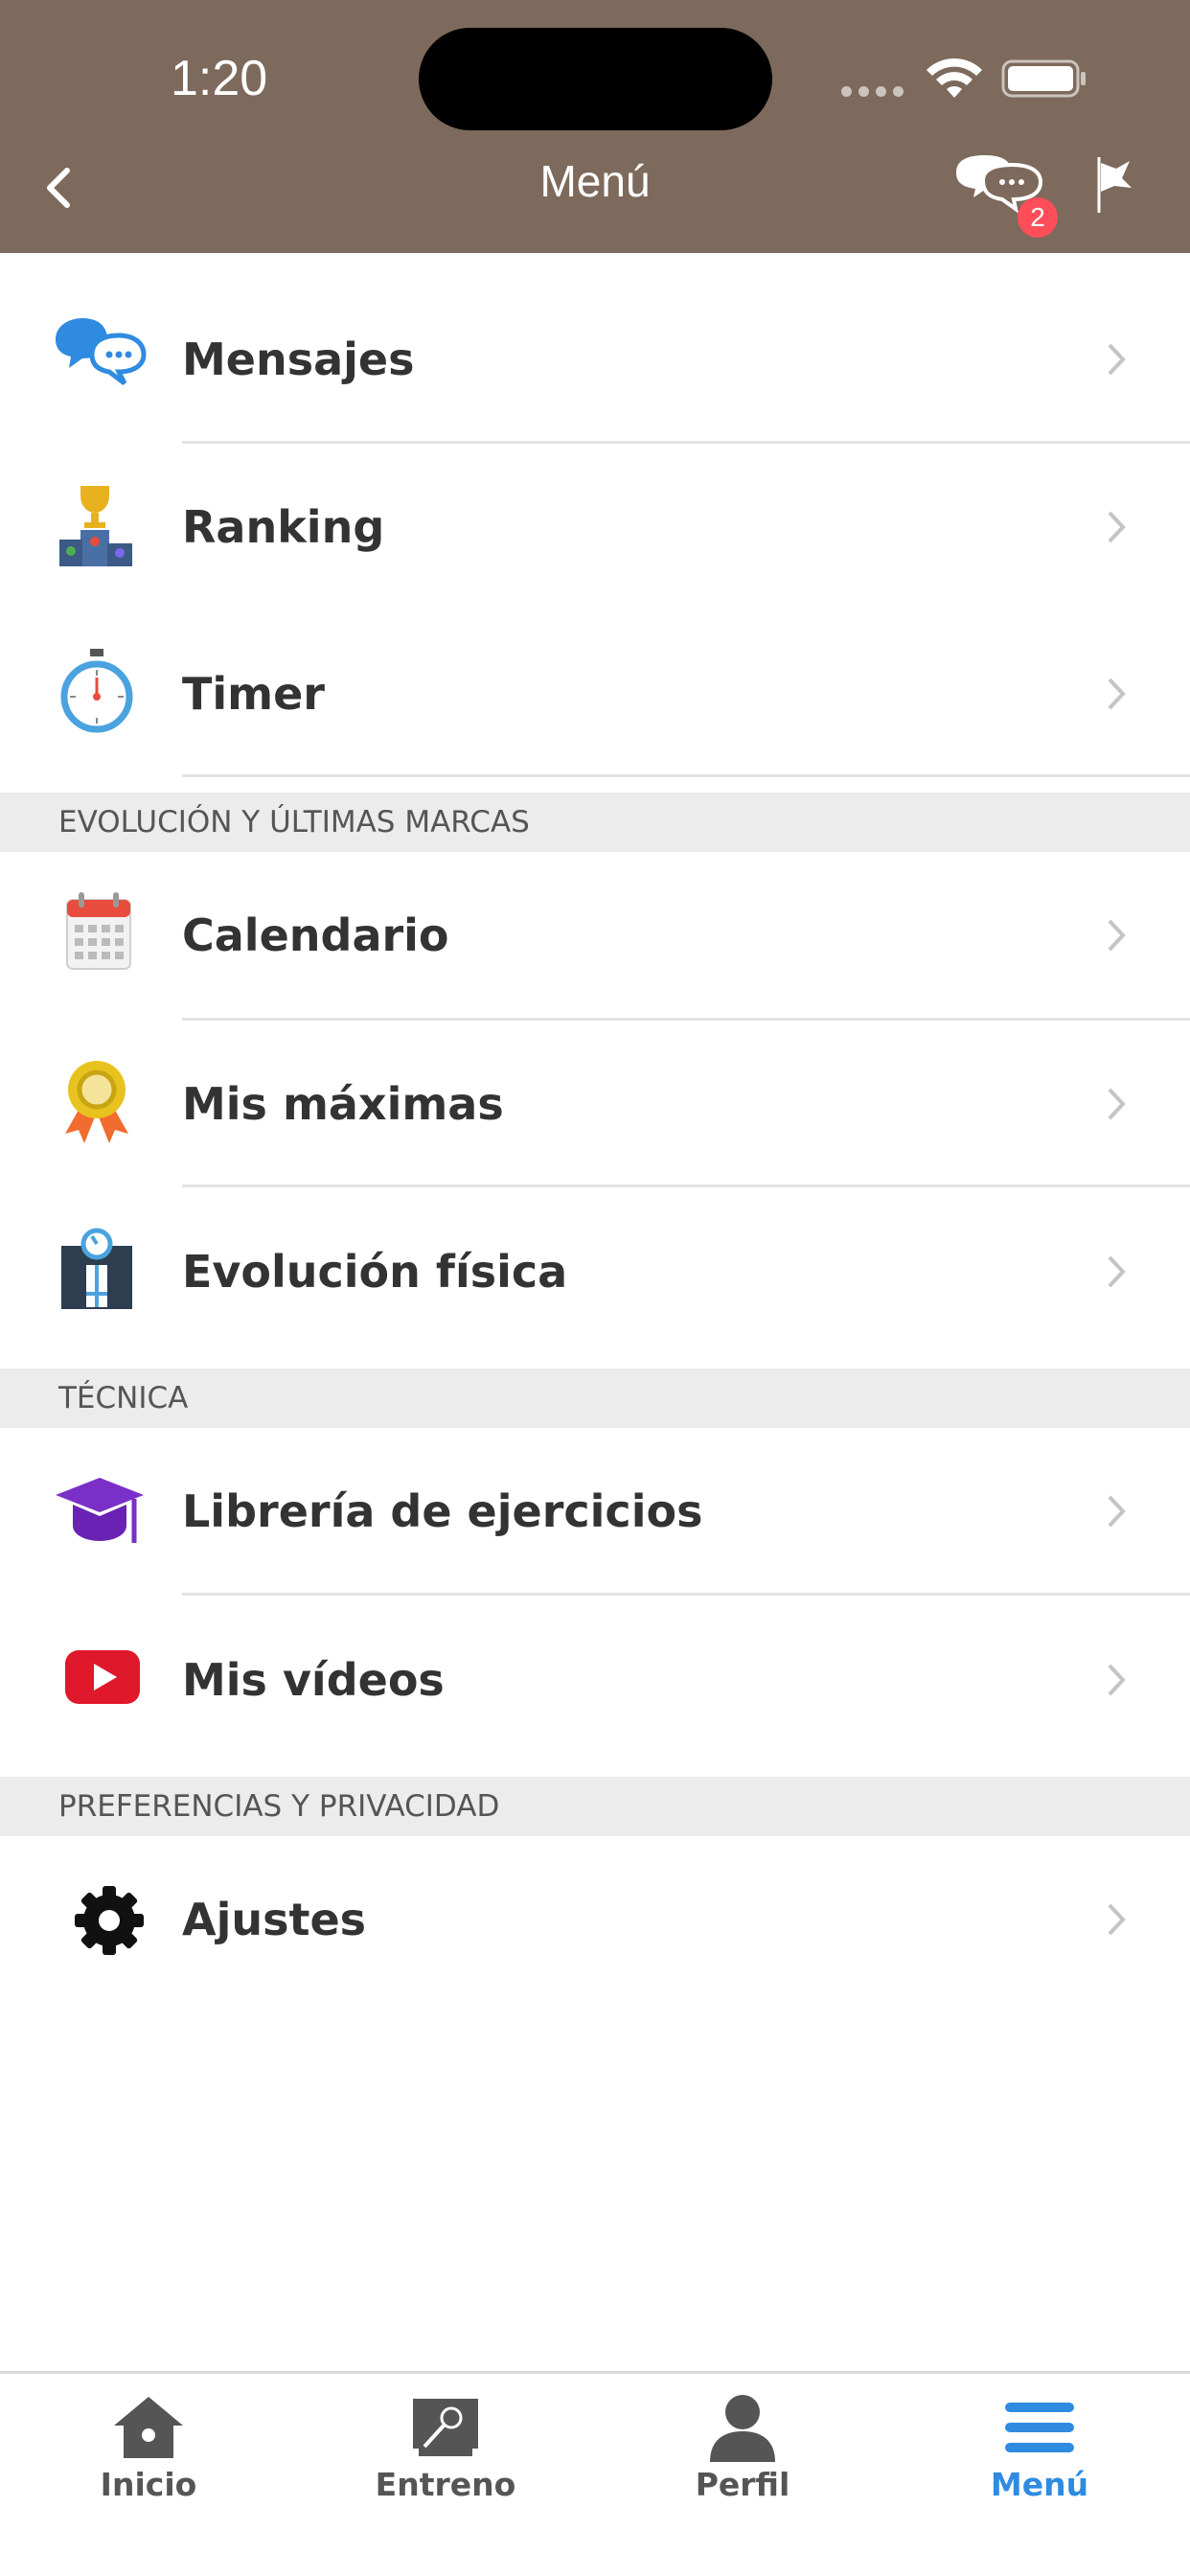 Image resolution: width=1190 pixels, height=2576 pixels. I want to click on menu-item-libreria-ejercicios: Librería de ejercicios, so click(595, 1511).